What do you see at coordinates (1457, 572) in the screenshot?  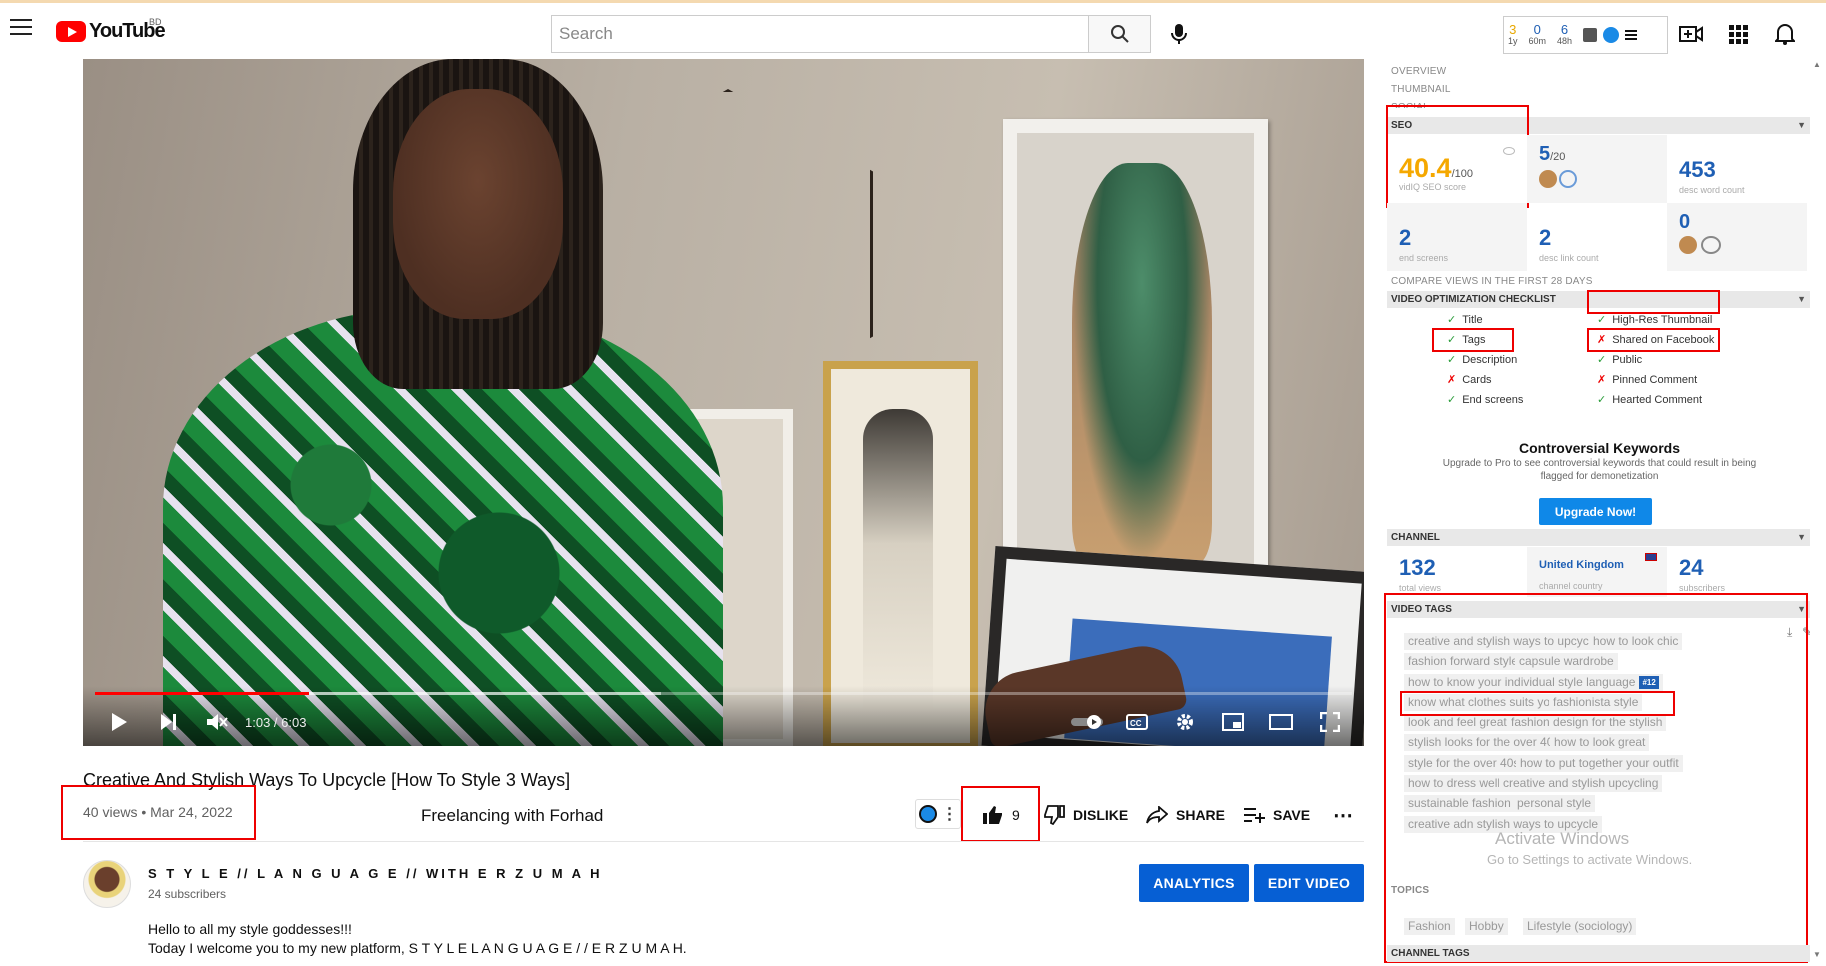 I see `total-views-cell: 132 total views` at bounding box center [1457, 572].